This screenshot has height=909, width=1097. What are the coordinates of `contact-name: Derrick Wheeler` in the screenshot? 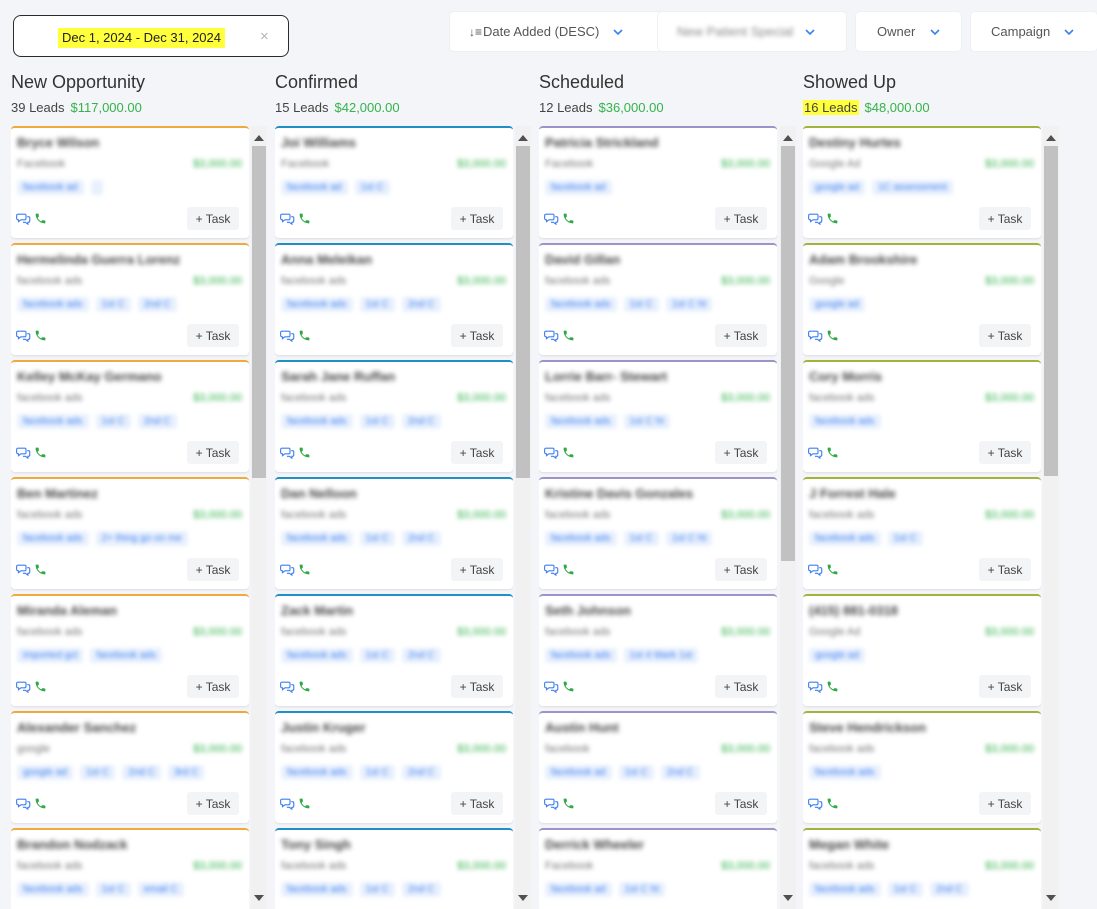 It's located at (594, 844).